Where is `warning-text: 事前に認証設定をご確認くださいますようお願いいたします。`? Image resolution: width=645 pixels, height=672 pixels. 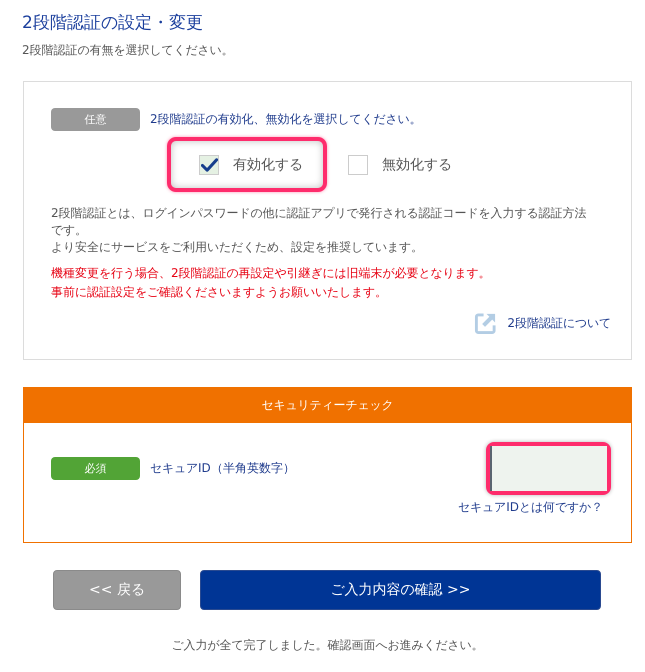
warning-text: 事前に認証設定をご確認くださいますようお願いいたします。 is located at coordinates (219, 292).